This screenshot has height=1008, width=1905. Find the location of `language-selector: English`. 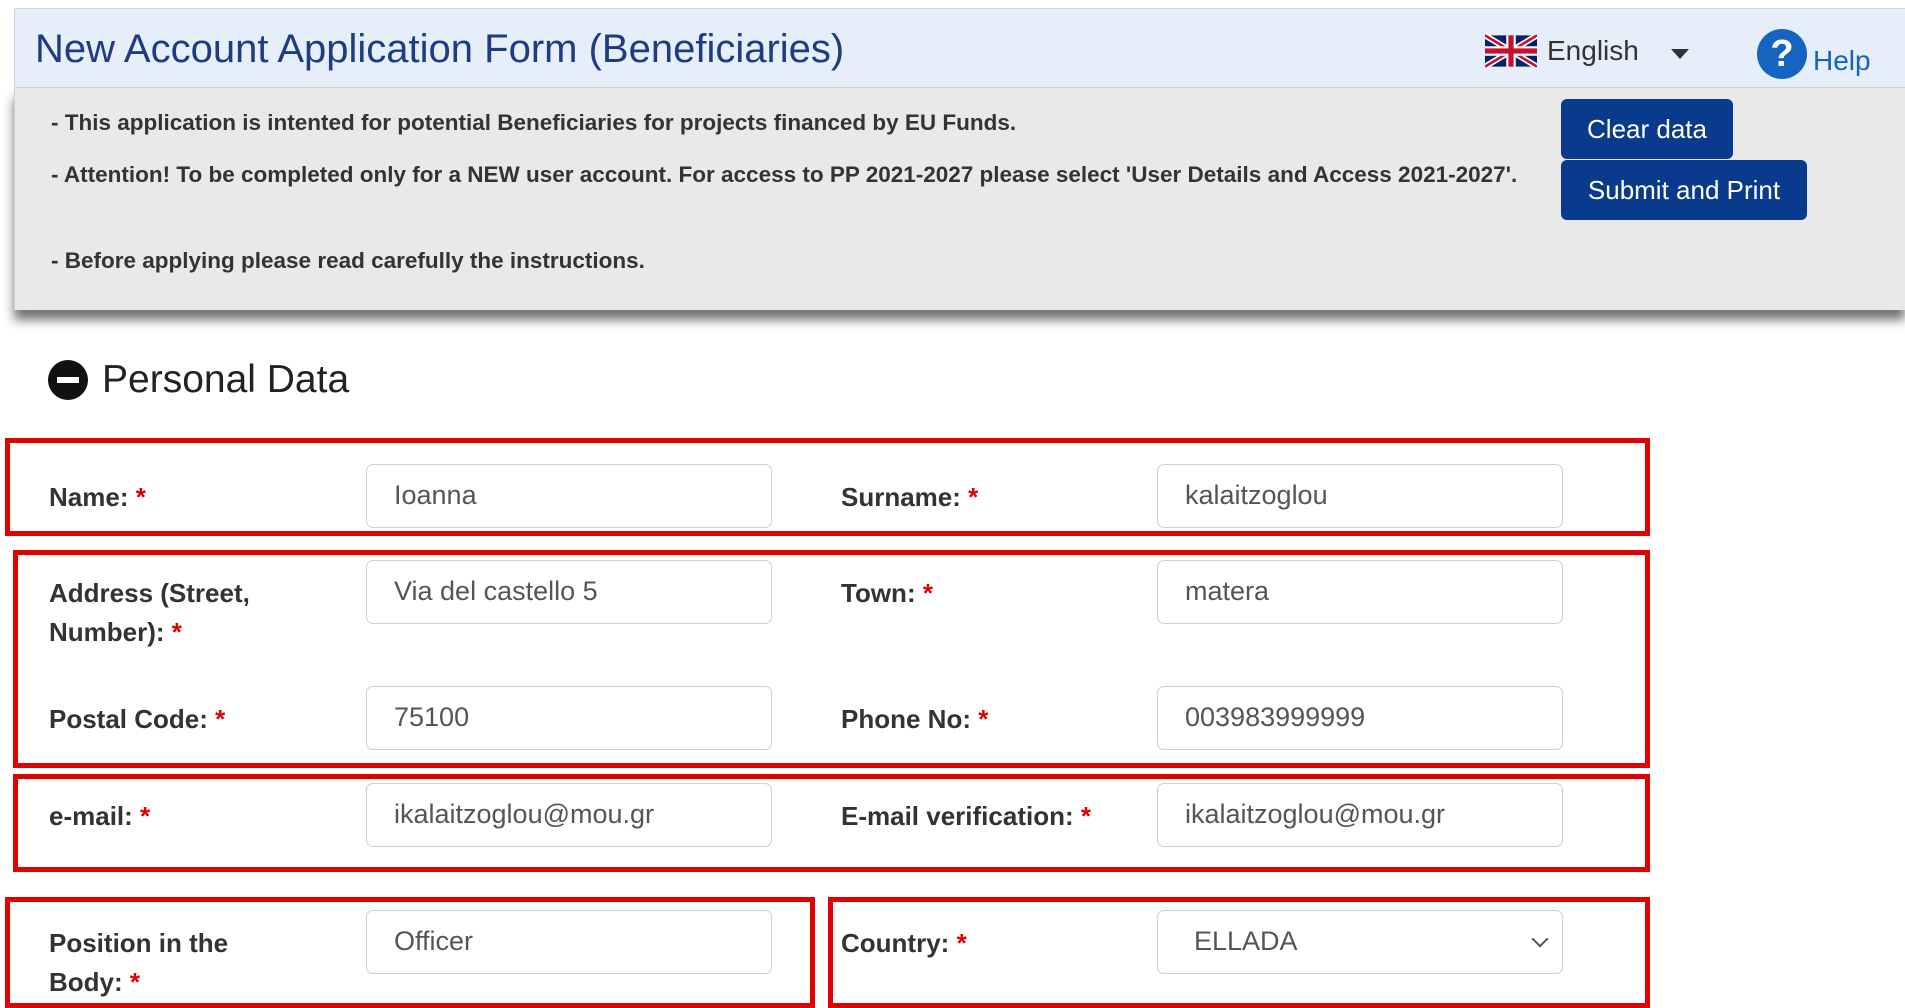

language-selector: English is located at coordinates (1562, 51).